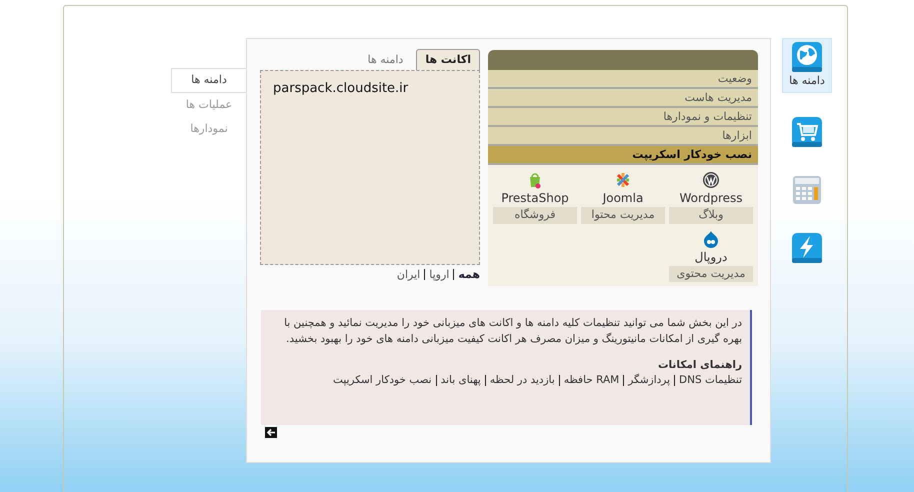  Describe the element at coordinates (623, 155) in the screenshot. I see `menu-item: نصب خودکار اسکریپت` at that location.